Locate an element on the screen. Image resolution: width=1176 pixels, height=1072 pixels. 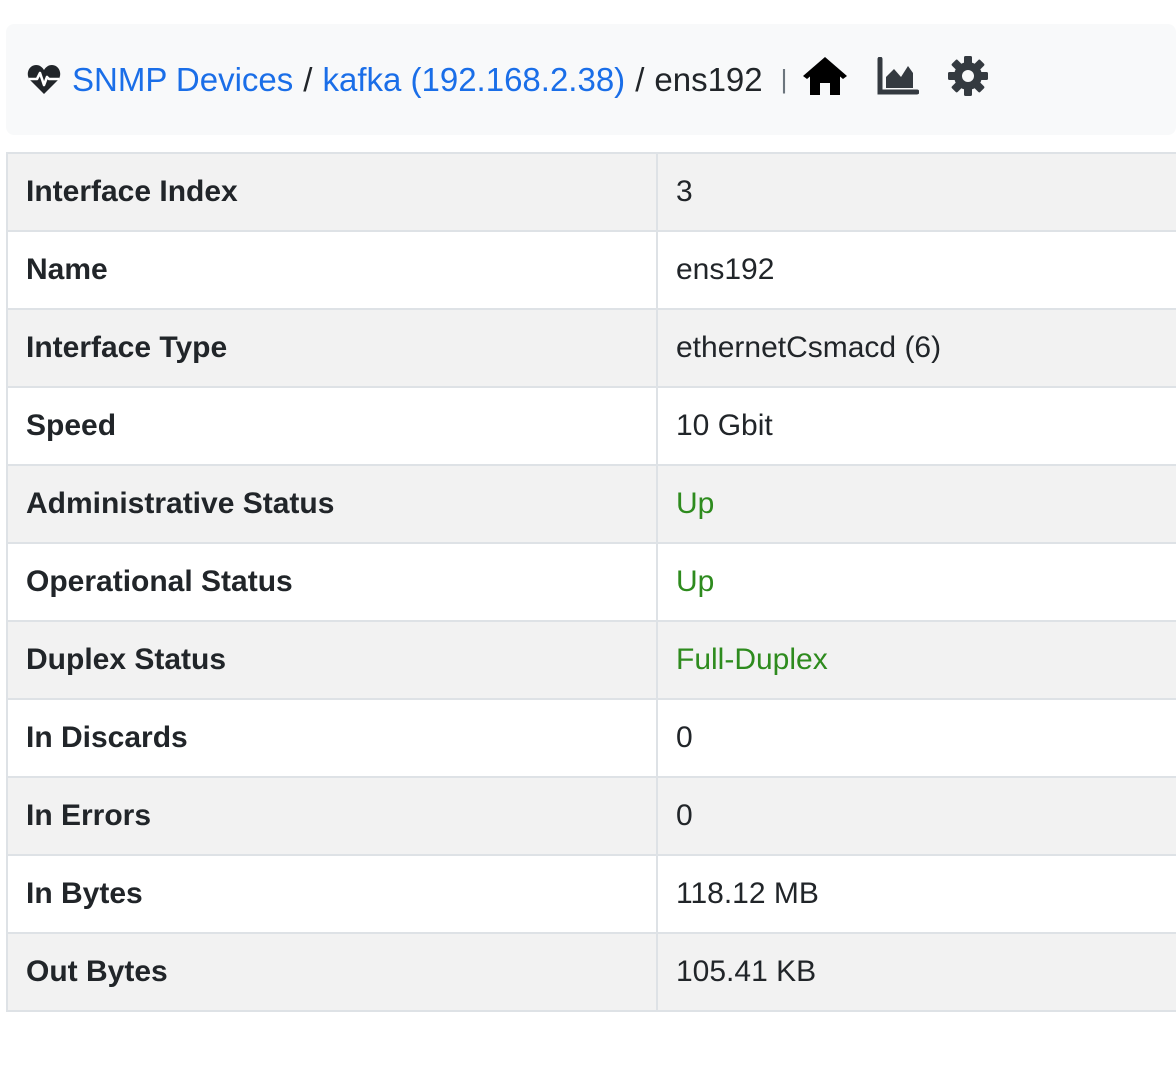
row-label: Operational Status is located at coordinates (332, 582).